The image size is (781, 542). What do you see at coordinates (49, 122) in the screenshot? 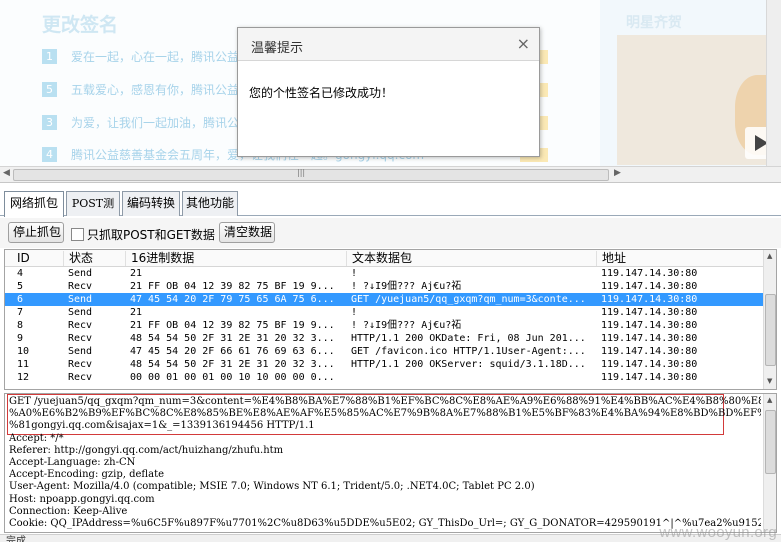
I see `option-number: 3` at bounding box center [49, 122].